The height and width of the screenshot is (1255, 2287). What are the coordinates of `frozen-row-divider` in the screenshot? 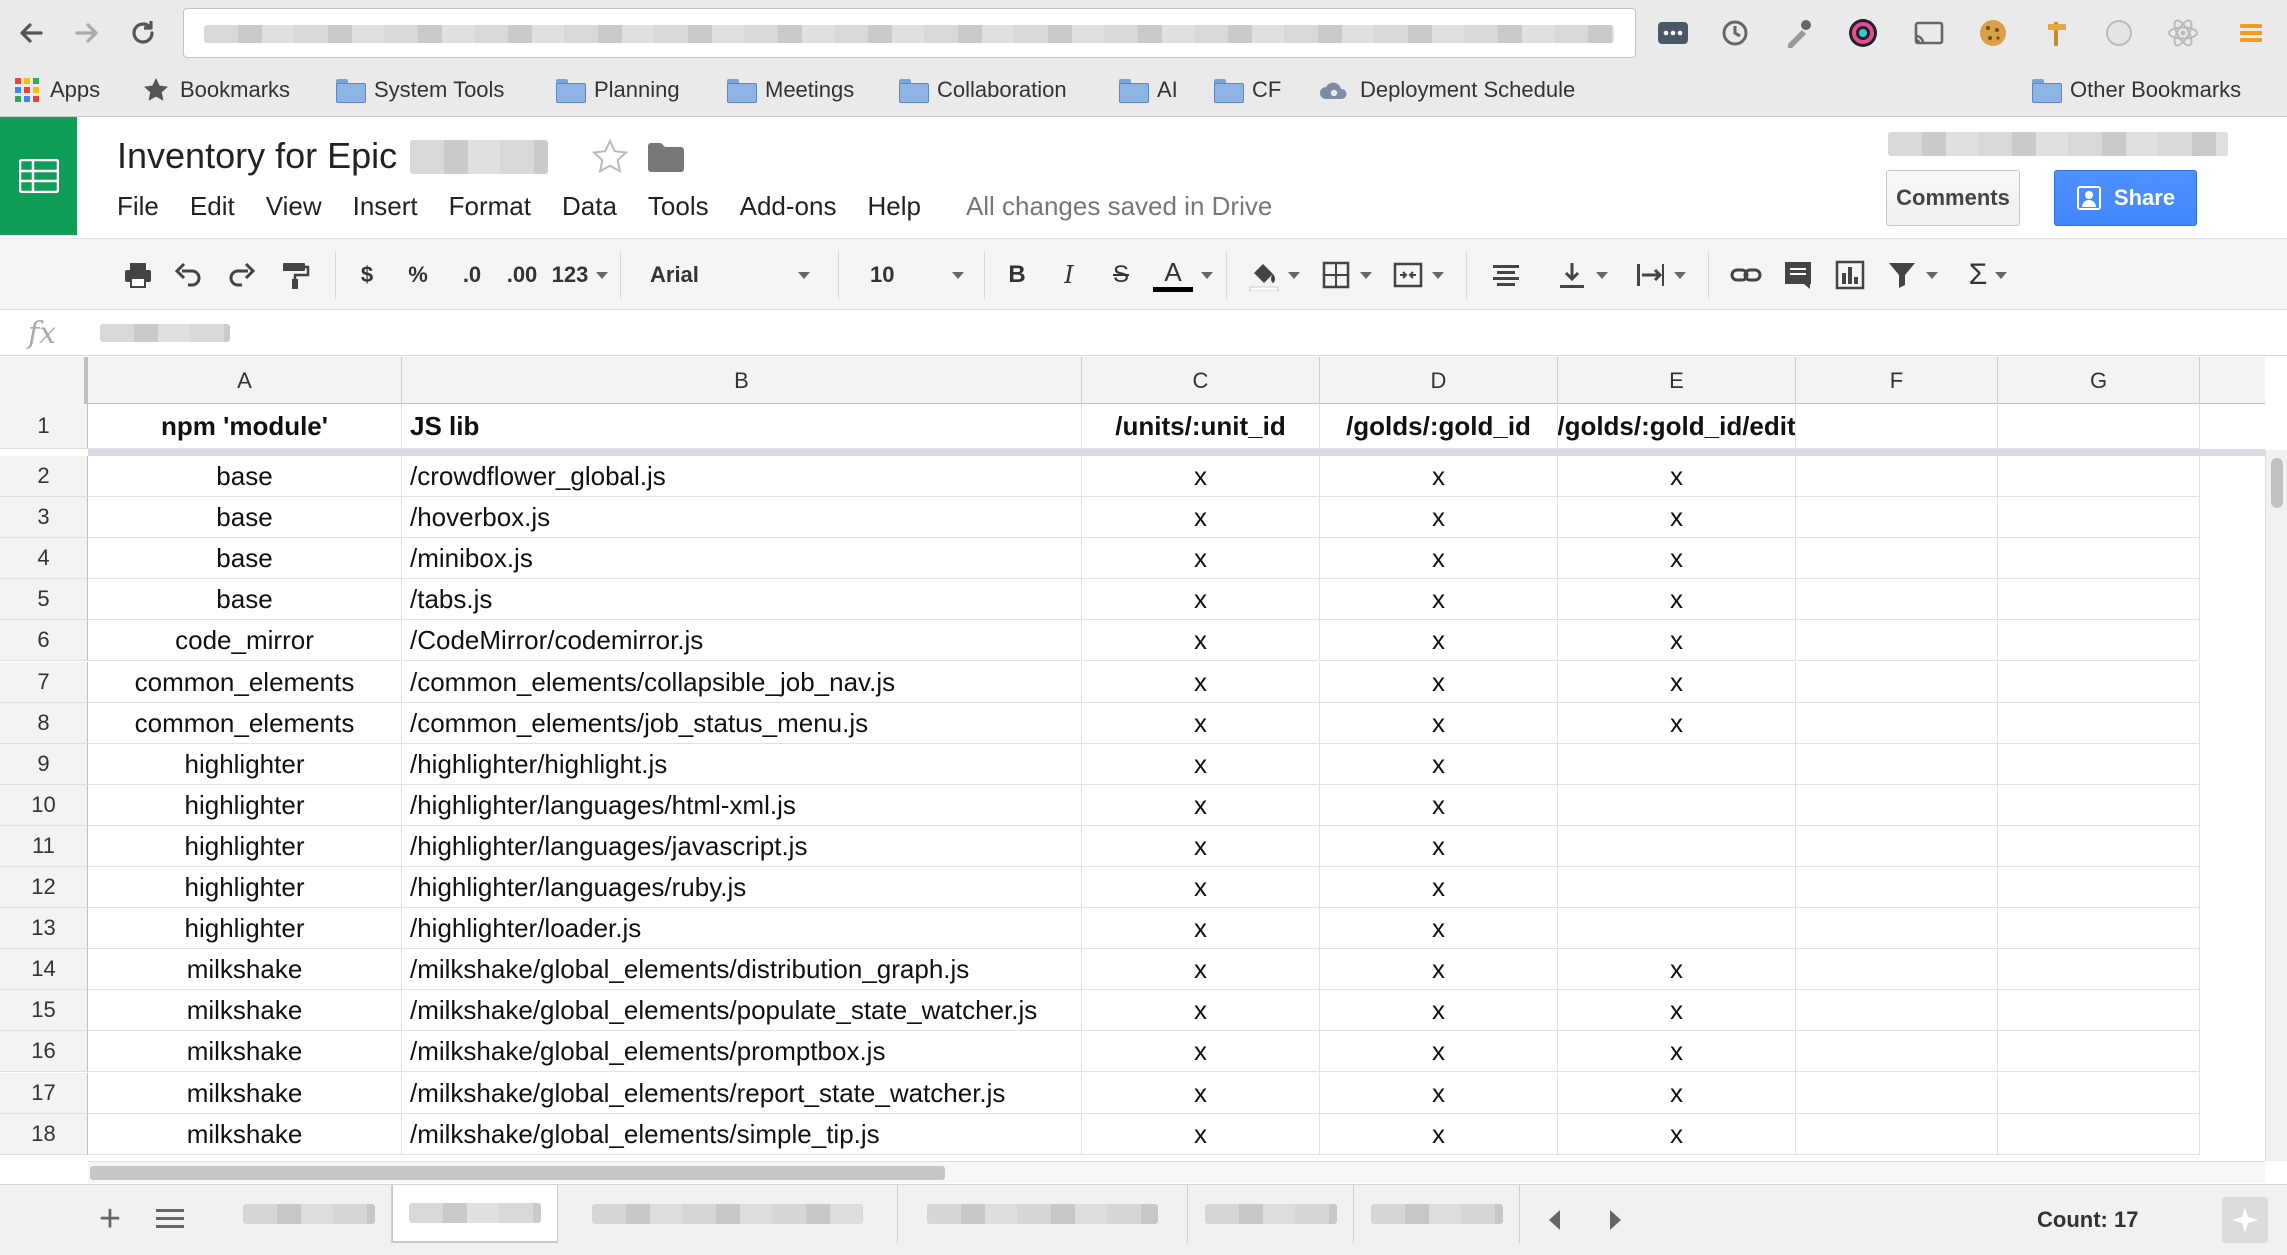 It's located at (1176, 452).